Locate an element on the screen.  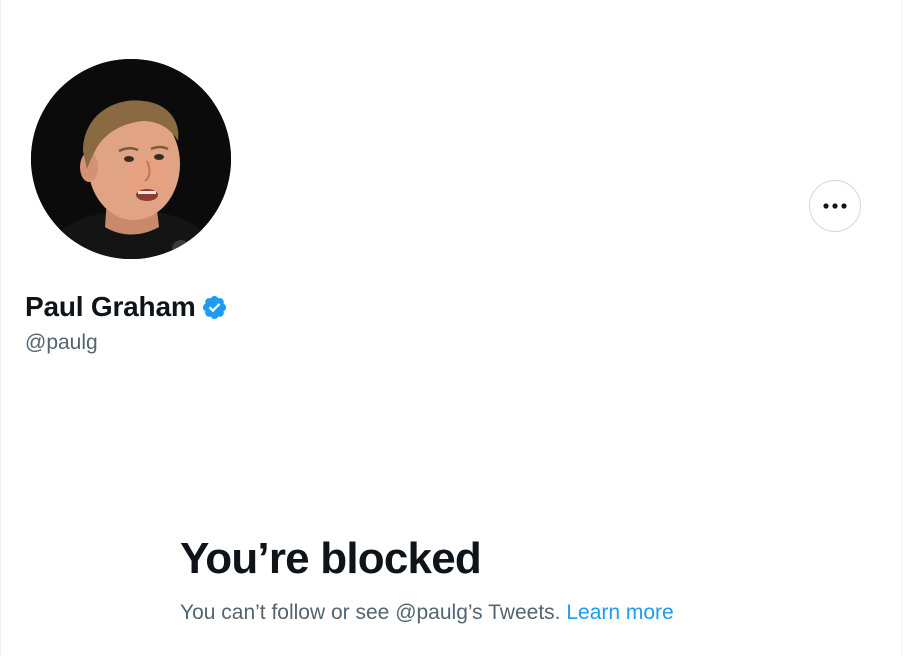
blocked-title: You’re blocked is located at coordinates (331, 558).